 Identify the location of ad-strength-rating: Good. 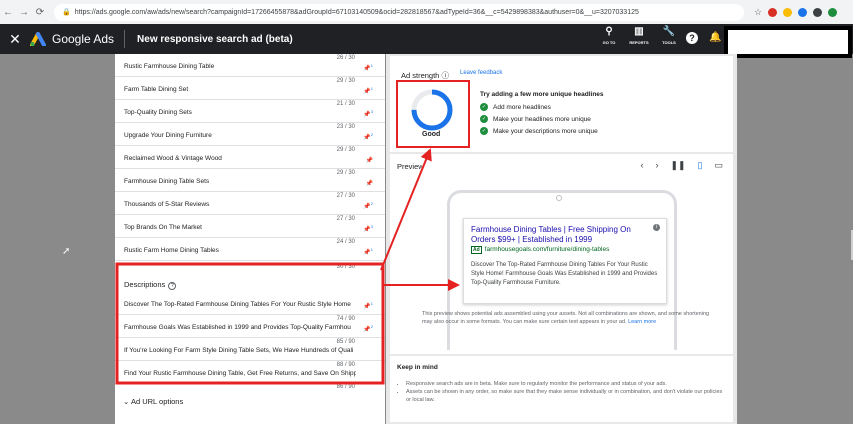
(431, 134).